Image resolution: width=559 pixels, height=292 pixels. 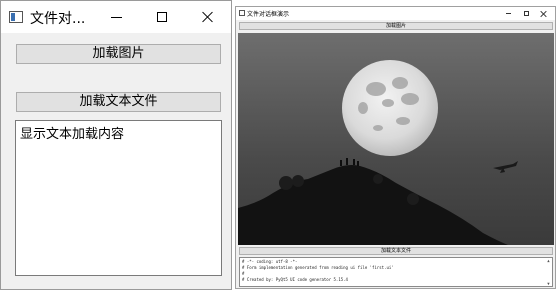 What do you see at coordinates (268, 14) in the screenshot?
I see `window-title: 文件对话框演示` at bounding box center [268, 14].